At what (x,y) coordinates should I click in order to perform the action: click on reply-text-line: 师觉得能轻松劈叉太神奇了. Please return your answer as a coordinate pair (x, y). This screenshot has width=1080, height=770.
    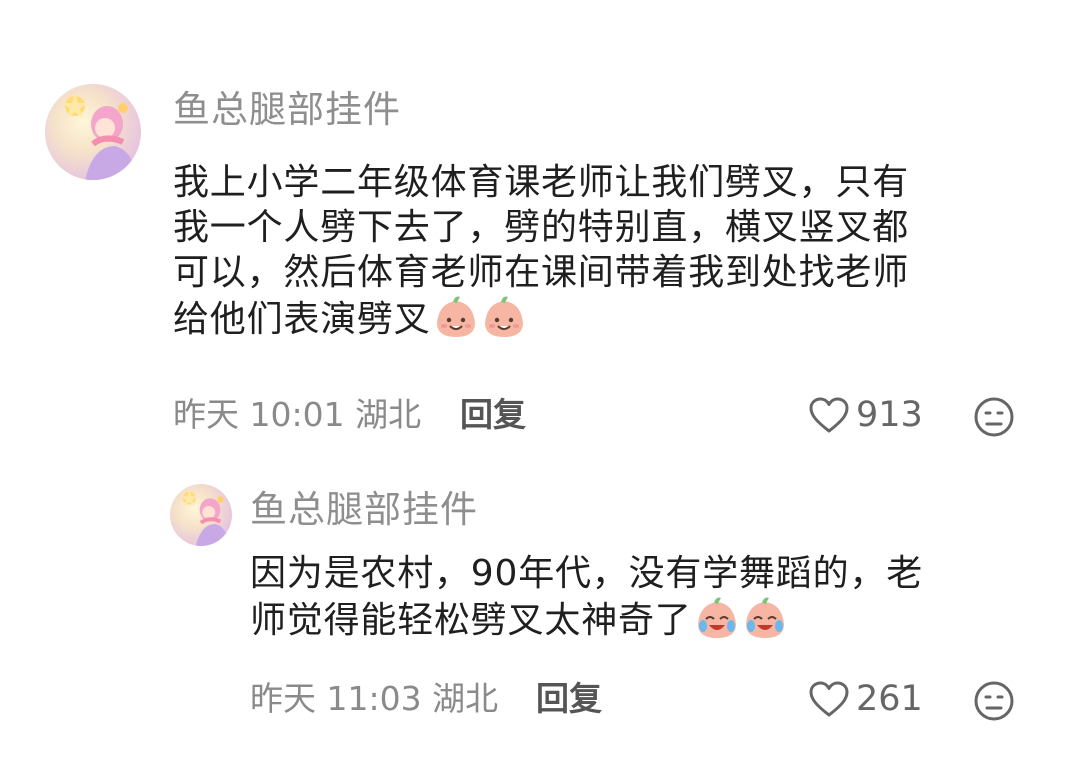
    Looking at the image, I should click on (586, 618).